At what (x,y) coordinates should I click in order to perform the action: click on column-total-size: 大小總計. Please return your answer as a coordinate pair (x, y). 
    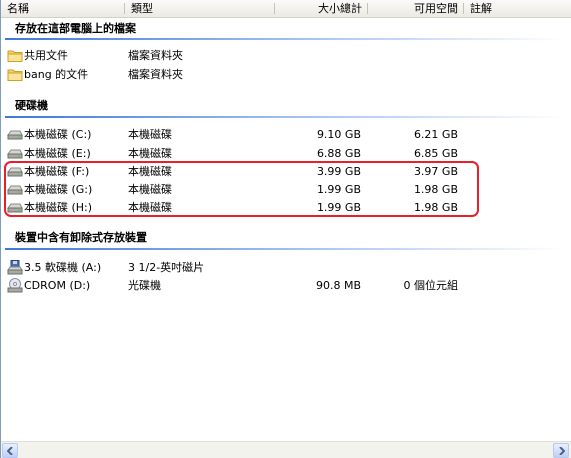
    Looking at the image, I should click on (321, 8).